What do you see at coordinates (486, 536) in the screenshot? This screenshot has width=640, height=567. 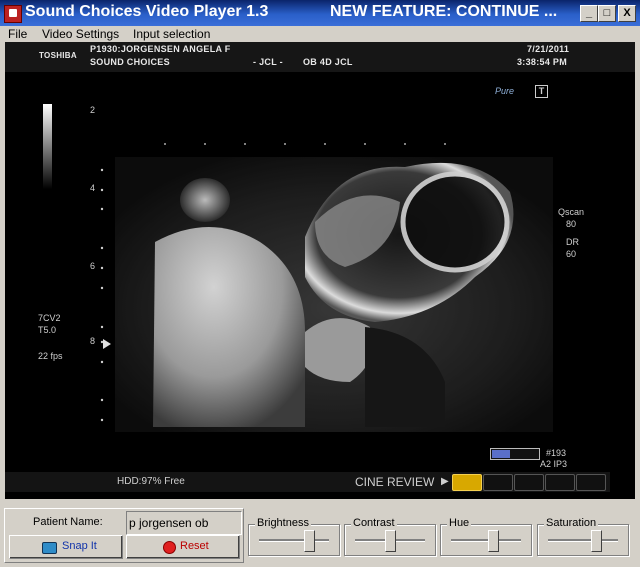 I see `hue-slider-group: Hue` at bounding box center [486, 536].